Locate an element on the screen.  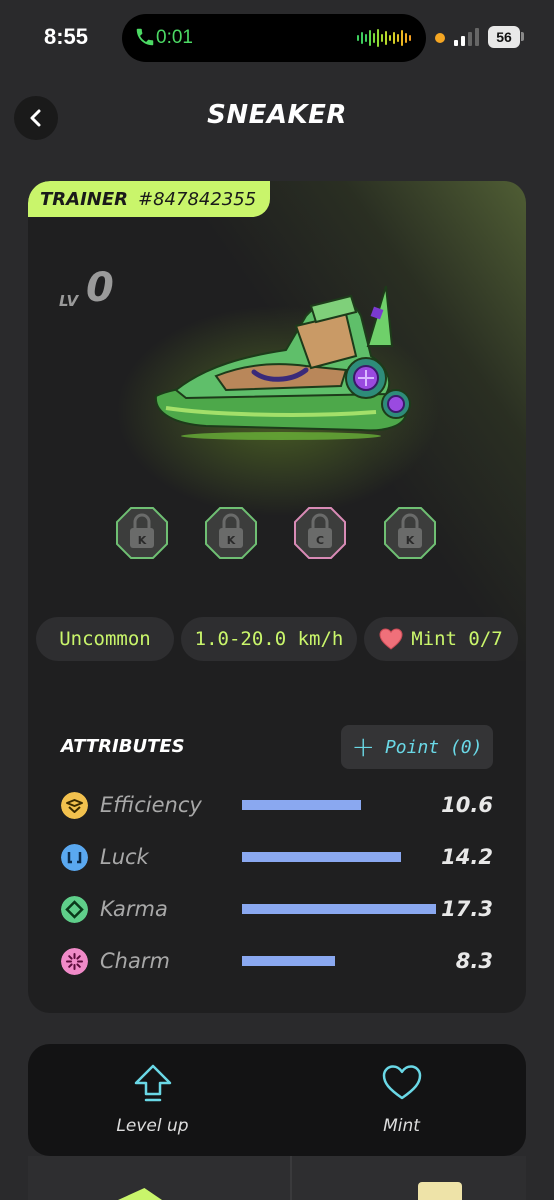
attribute-row-karma: Karma 17.3 is located at coordinates (277, 909).